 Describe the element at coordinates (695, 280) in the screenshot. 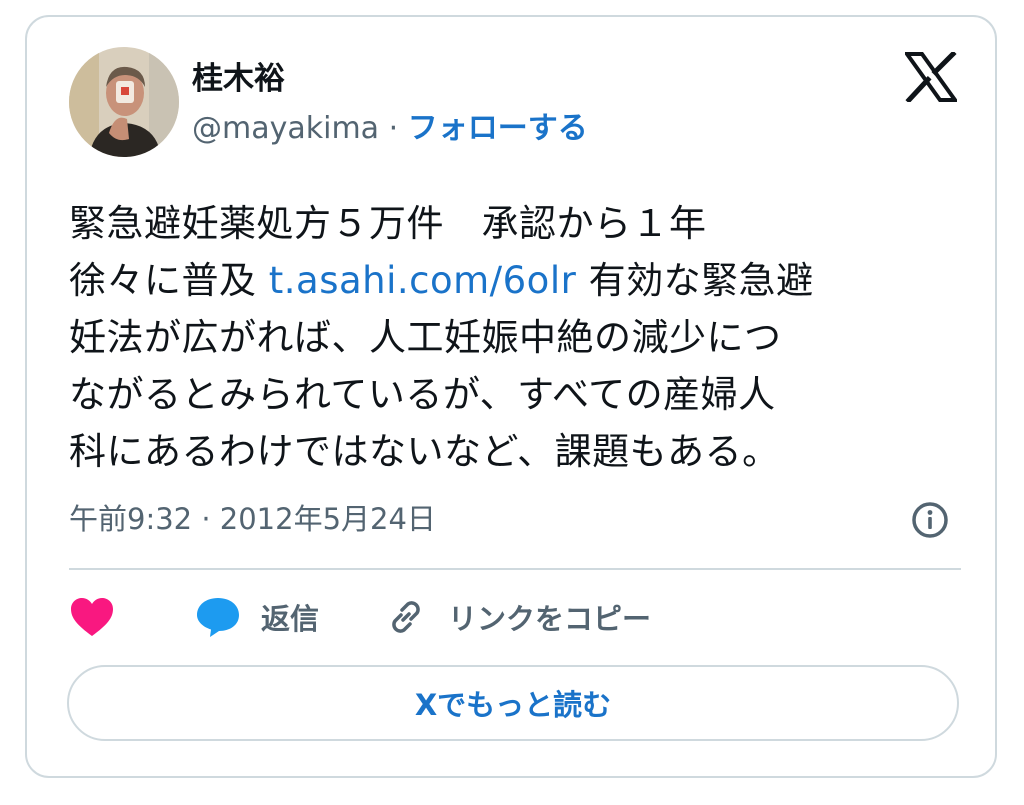

I see `tweet-line-2-end: 有効な緊急避` at that location.